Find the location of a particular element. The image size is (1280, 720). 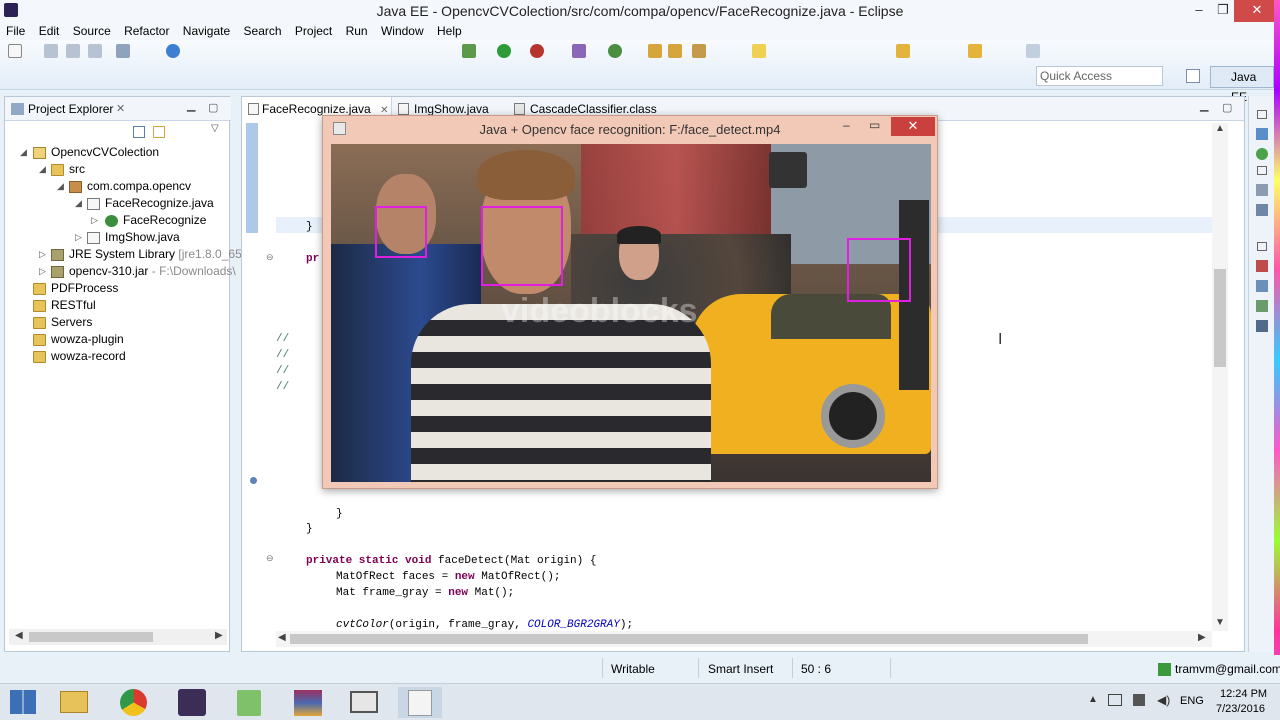

debug-icon is located at coordinates (469, 51).